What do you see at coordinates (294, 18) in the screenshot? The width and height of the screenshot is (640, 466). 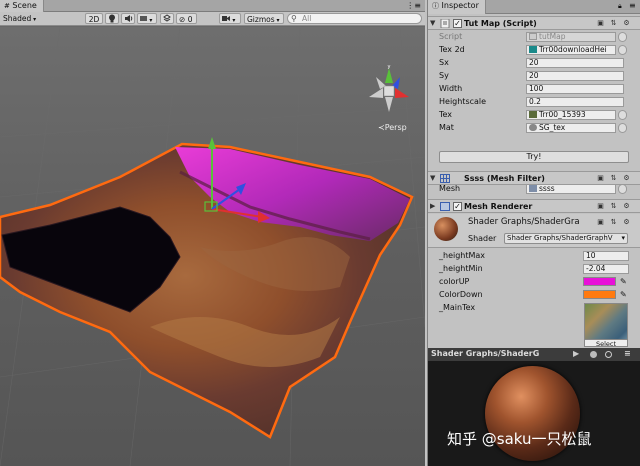 I see `search-icon: ⚲` at bounding box center [294, 18].